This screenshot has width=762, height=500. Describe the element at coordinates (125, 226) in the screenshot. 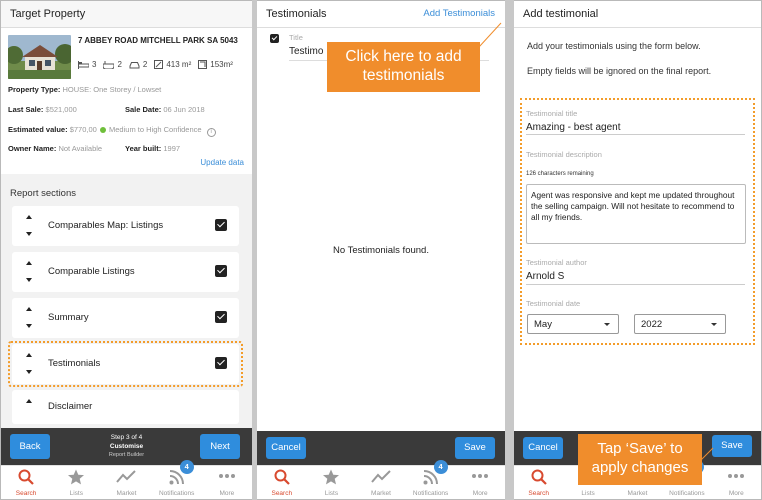

I see `section-item-comparables-map: Comparables Map: Listings` at that location.